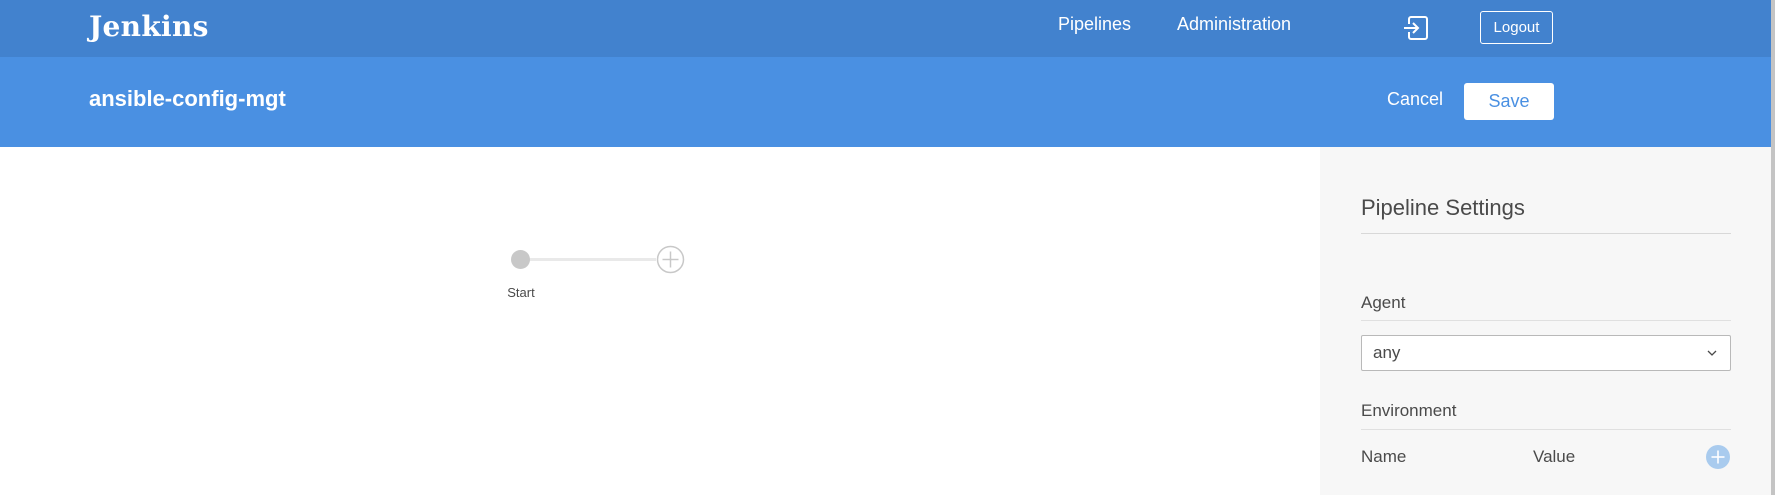 The image size is (1775, 495). I want to click on graph-connector-line, so click(588, 259).